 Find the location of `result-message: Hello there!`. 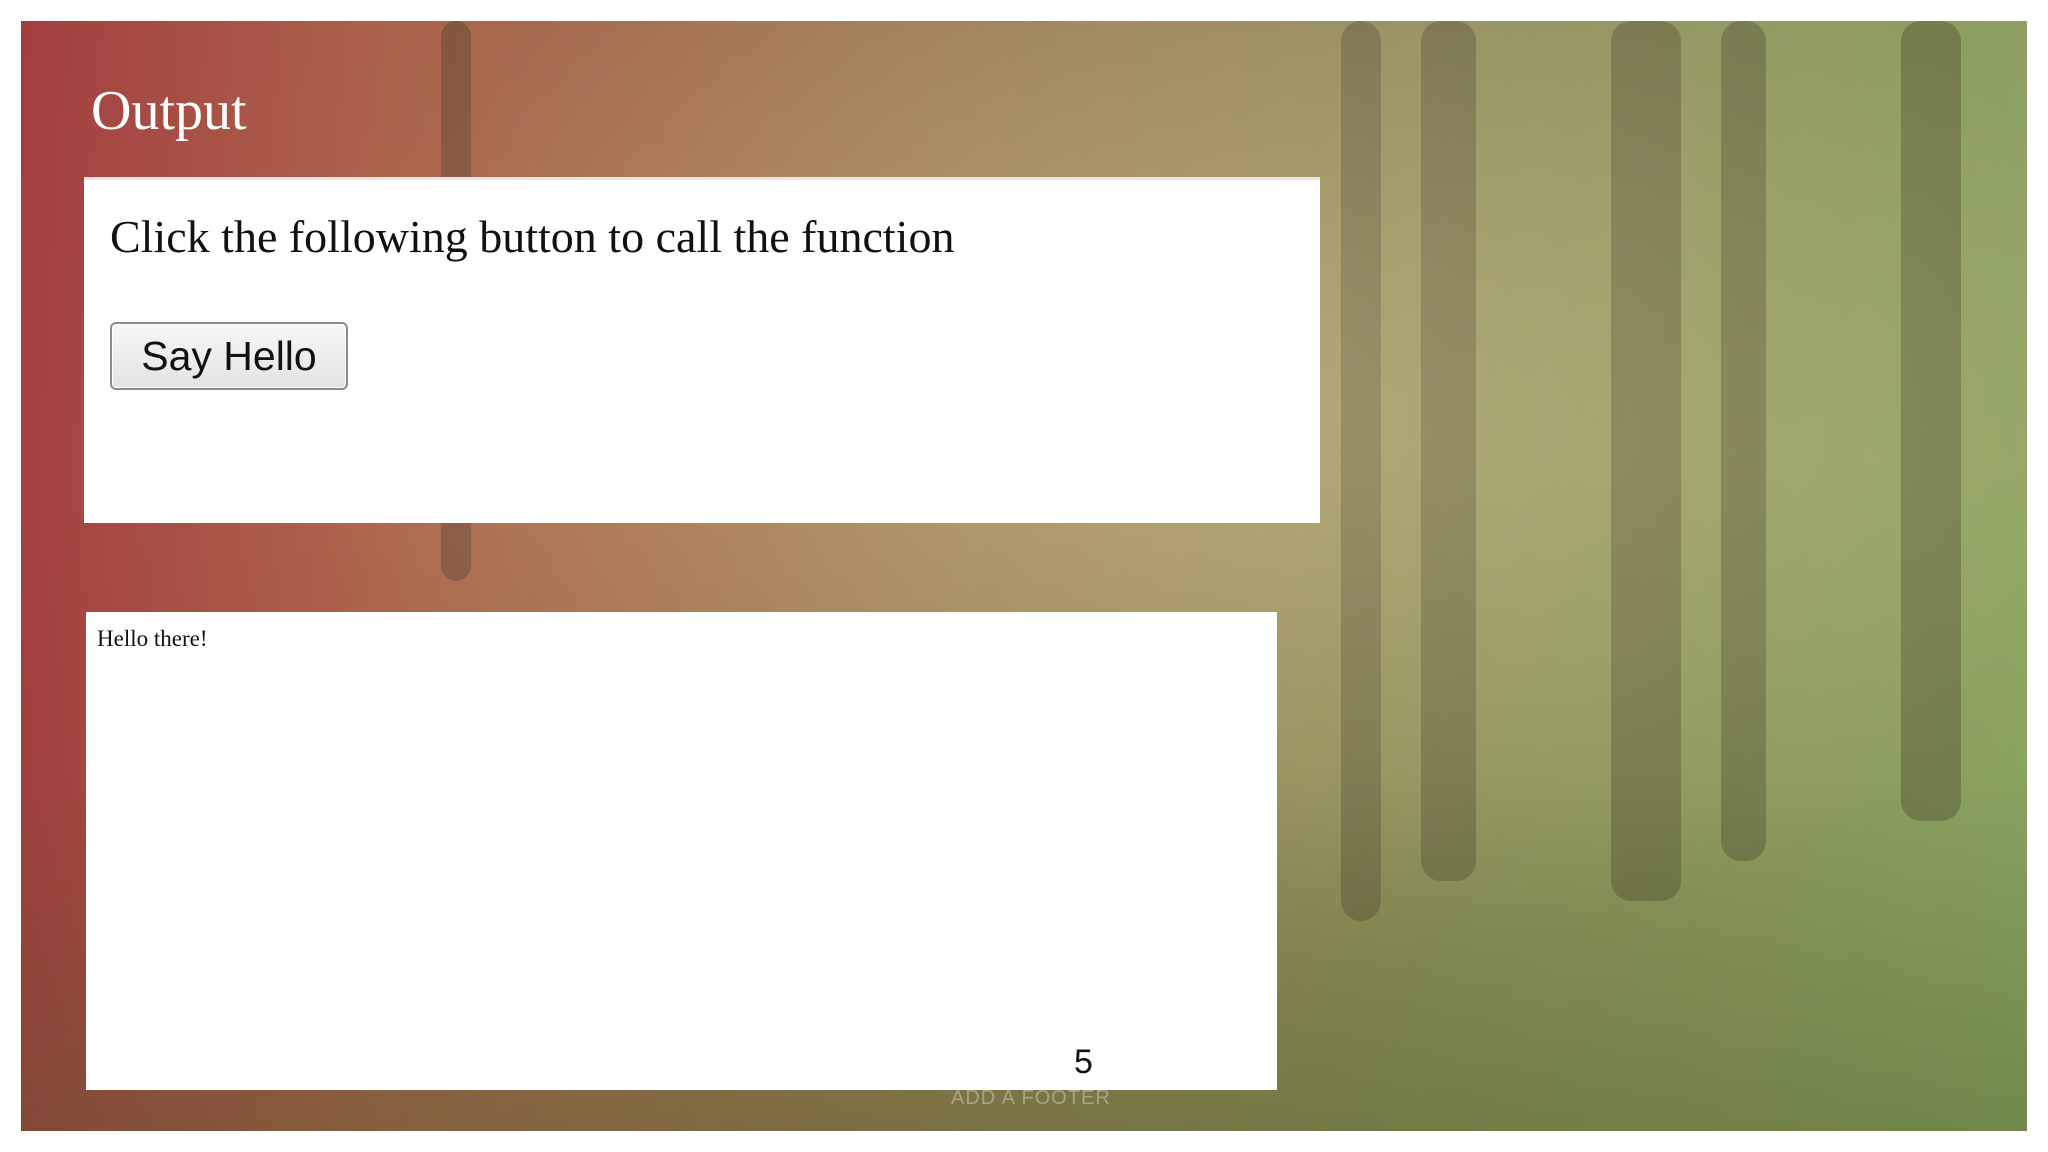

result-message: Hello there! is located at coordinates (152, 638).